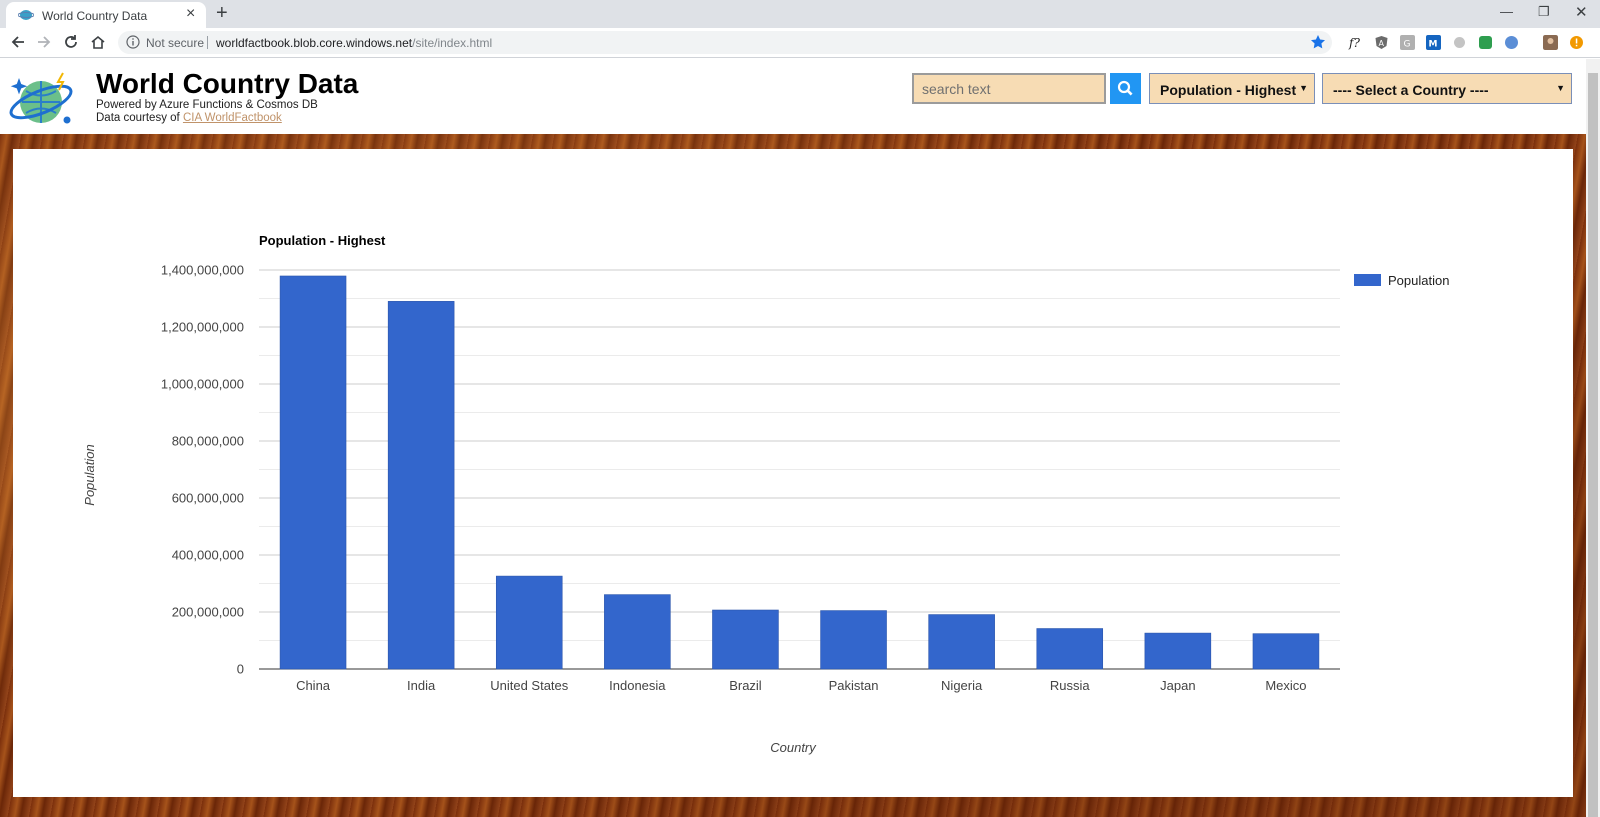  I want to click on back-arrow-icon, so click(18, 42).